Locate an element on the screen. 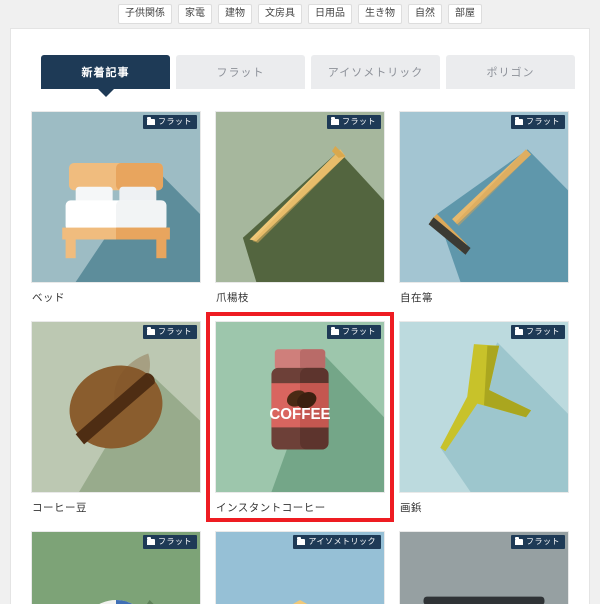 The image size is (600, 604). badge-label: アイソメトリック is located at coordinates (342, 541).